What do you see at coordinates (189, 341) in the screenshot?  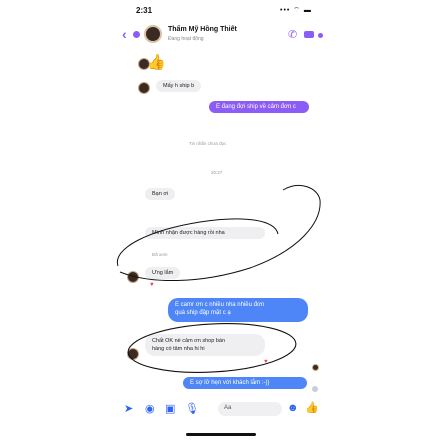 I see `message-line: Chất OK nè cảm ơn shop bán` at bounding box center [189, 341].